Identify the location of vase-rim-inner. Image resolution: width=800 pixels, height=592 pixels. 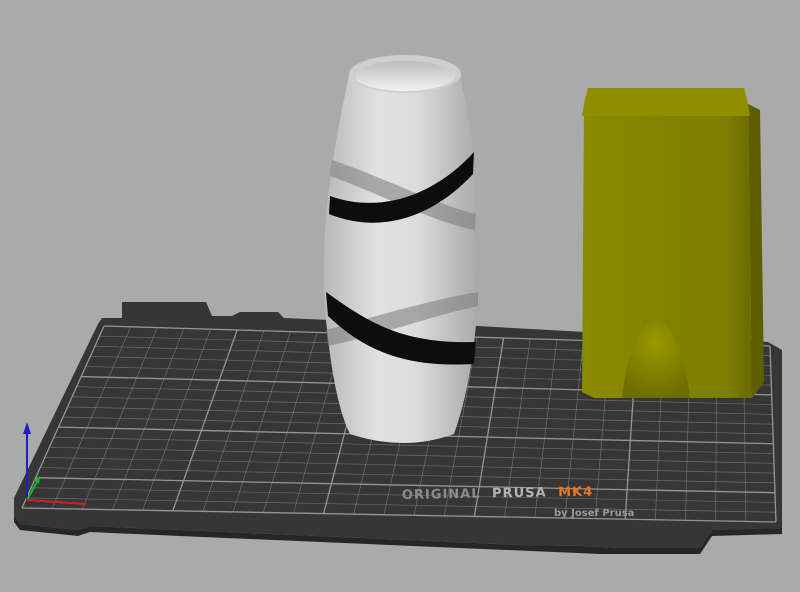
(405, 76).